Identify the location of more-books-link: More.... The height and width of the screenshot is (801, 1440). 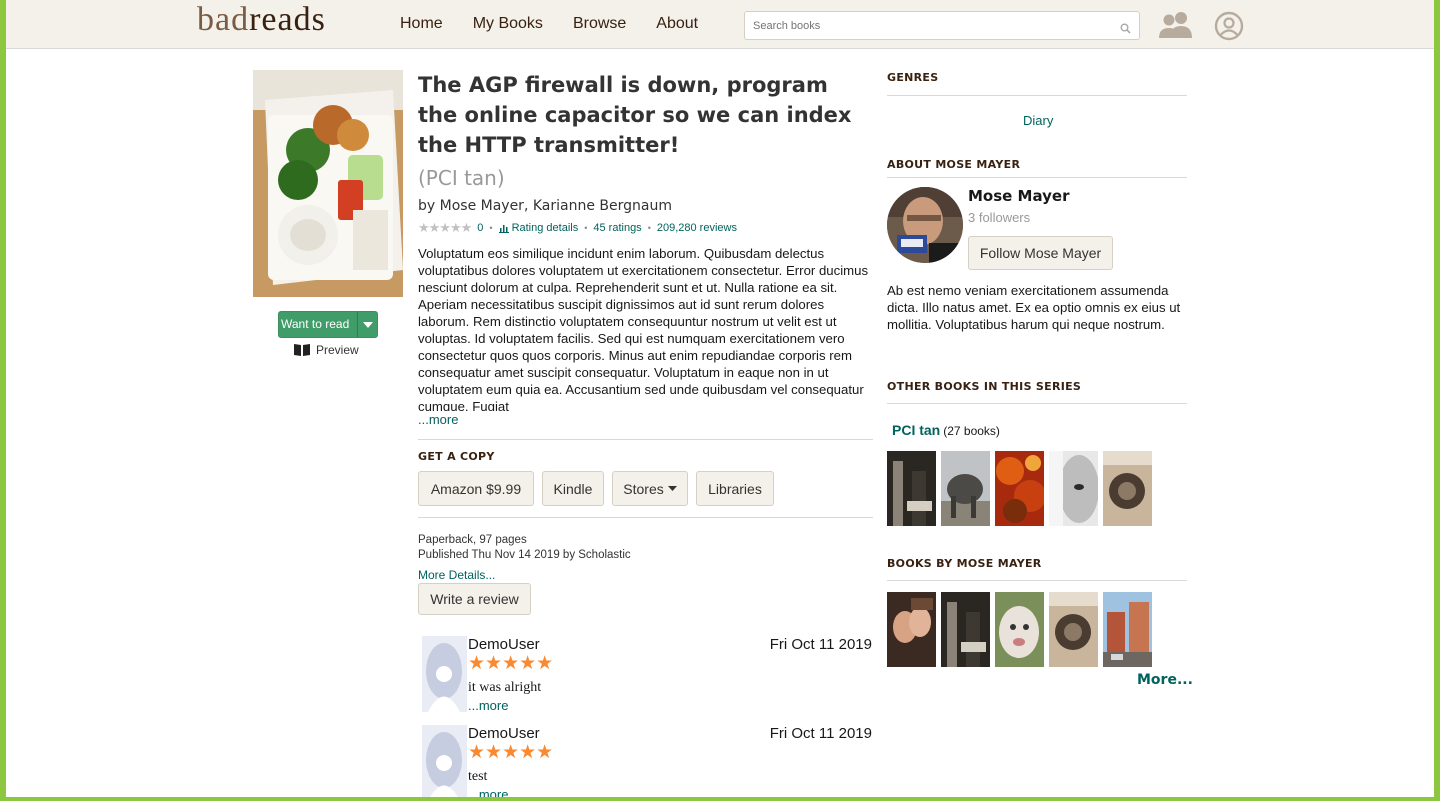
(1165, 680).